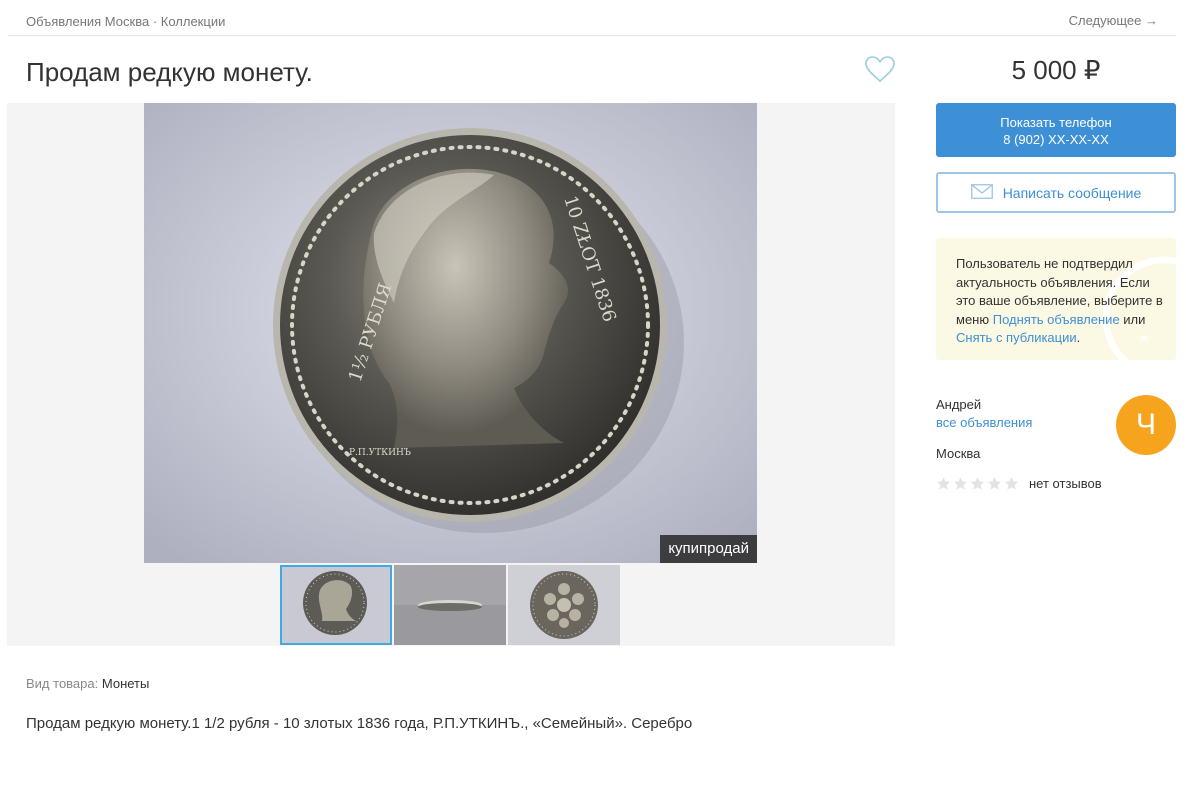 Image resolution: width=1186 pixels, height=785 pixels. I want to click on notice-text-2: или, so click(1134, 319).